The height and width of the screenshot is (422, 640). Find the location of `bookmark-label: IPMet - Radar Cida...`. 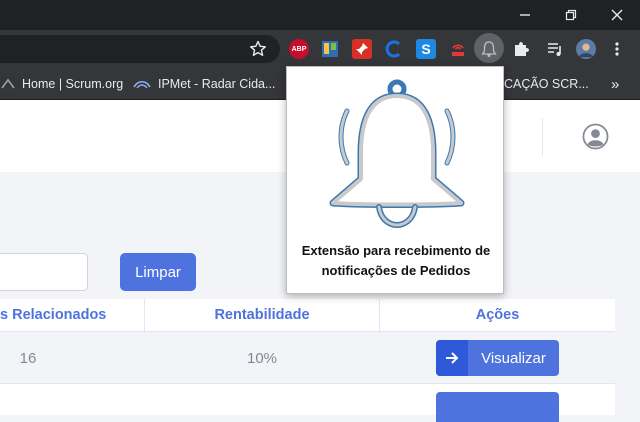

bookmark-label: IPMet - Radar Cida... is located at coordinates (217, 84).